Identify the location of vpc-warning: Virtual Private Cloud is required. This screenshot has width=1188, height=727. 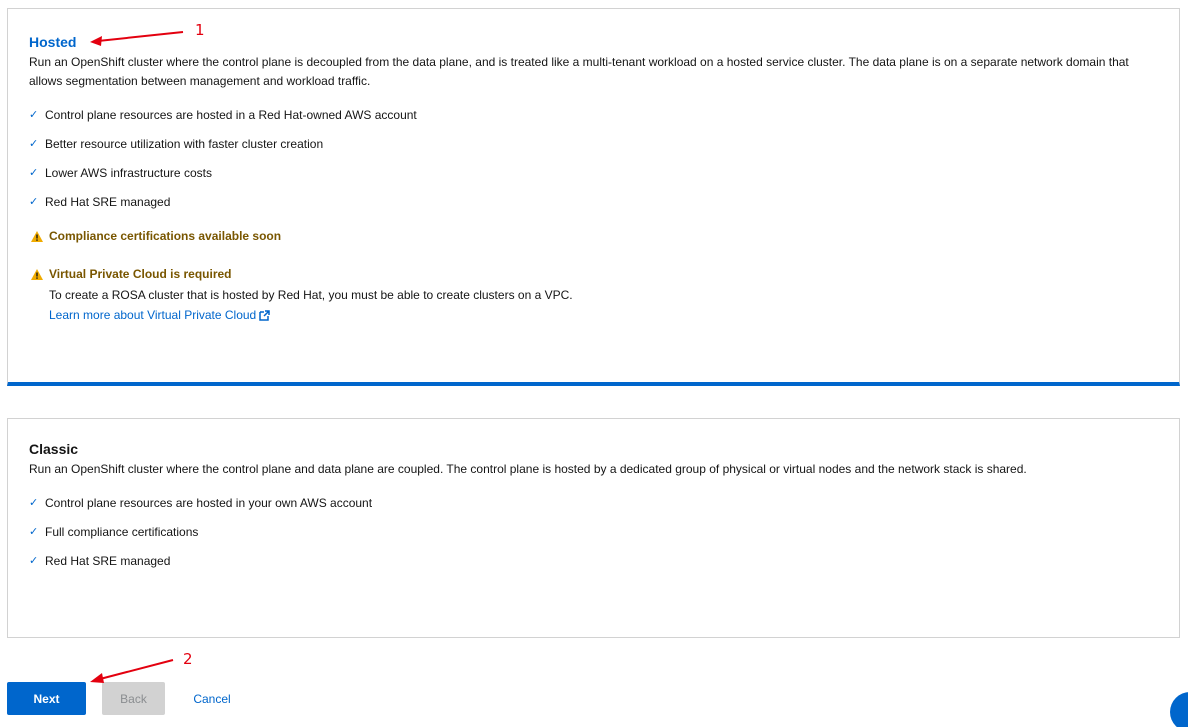
(595, 274).